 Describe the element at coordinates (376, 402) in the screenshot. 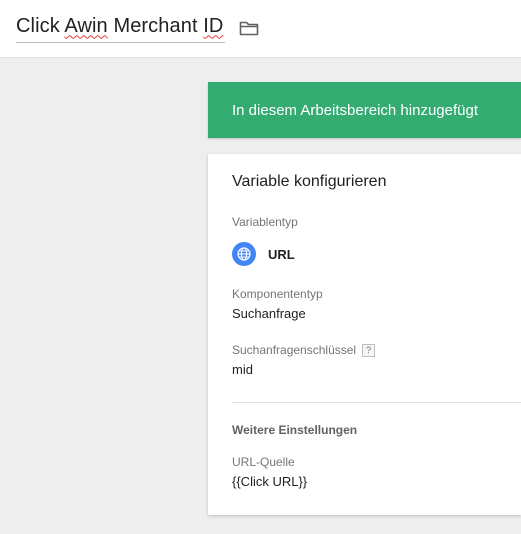

I see `divider` at that location.